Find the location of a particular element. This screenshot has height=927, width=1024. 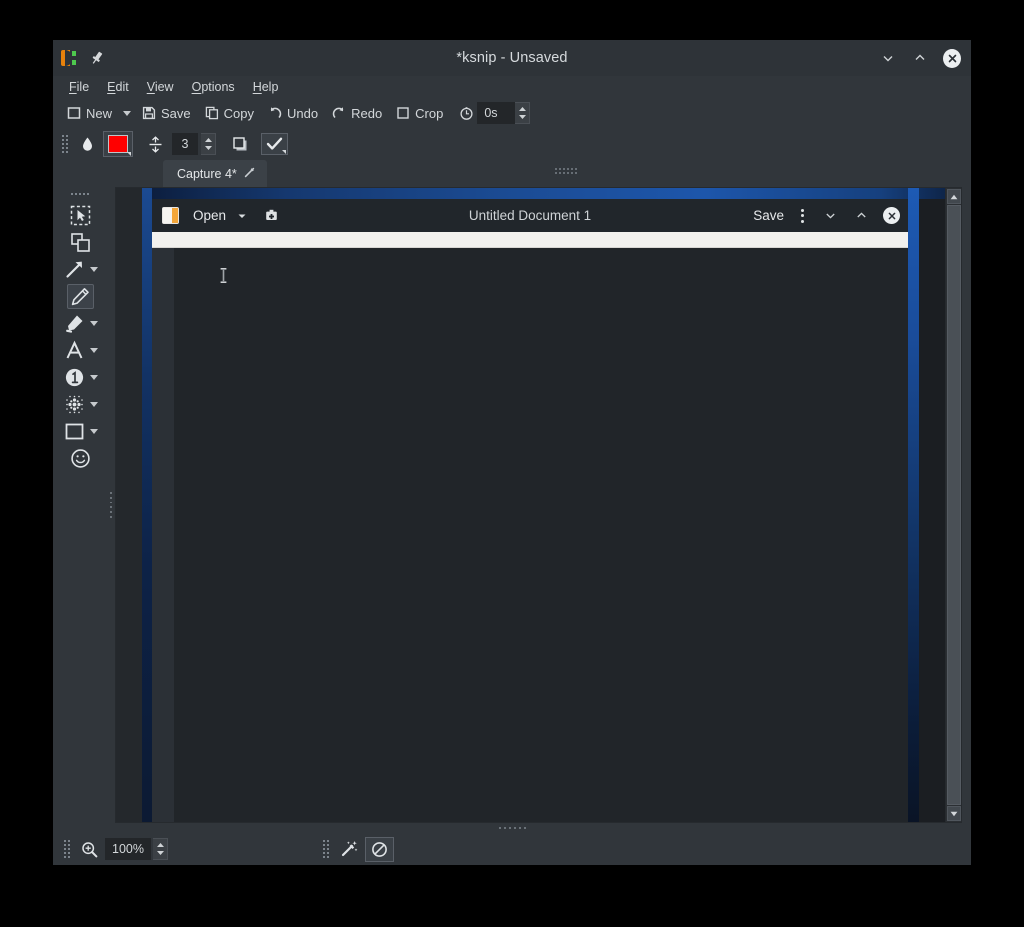

line-width-stepper is located at coordinates (208, 144).